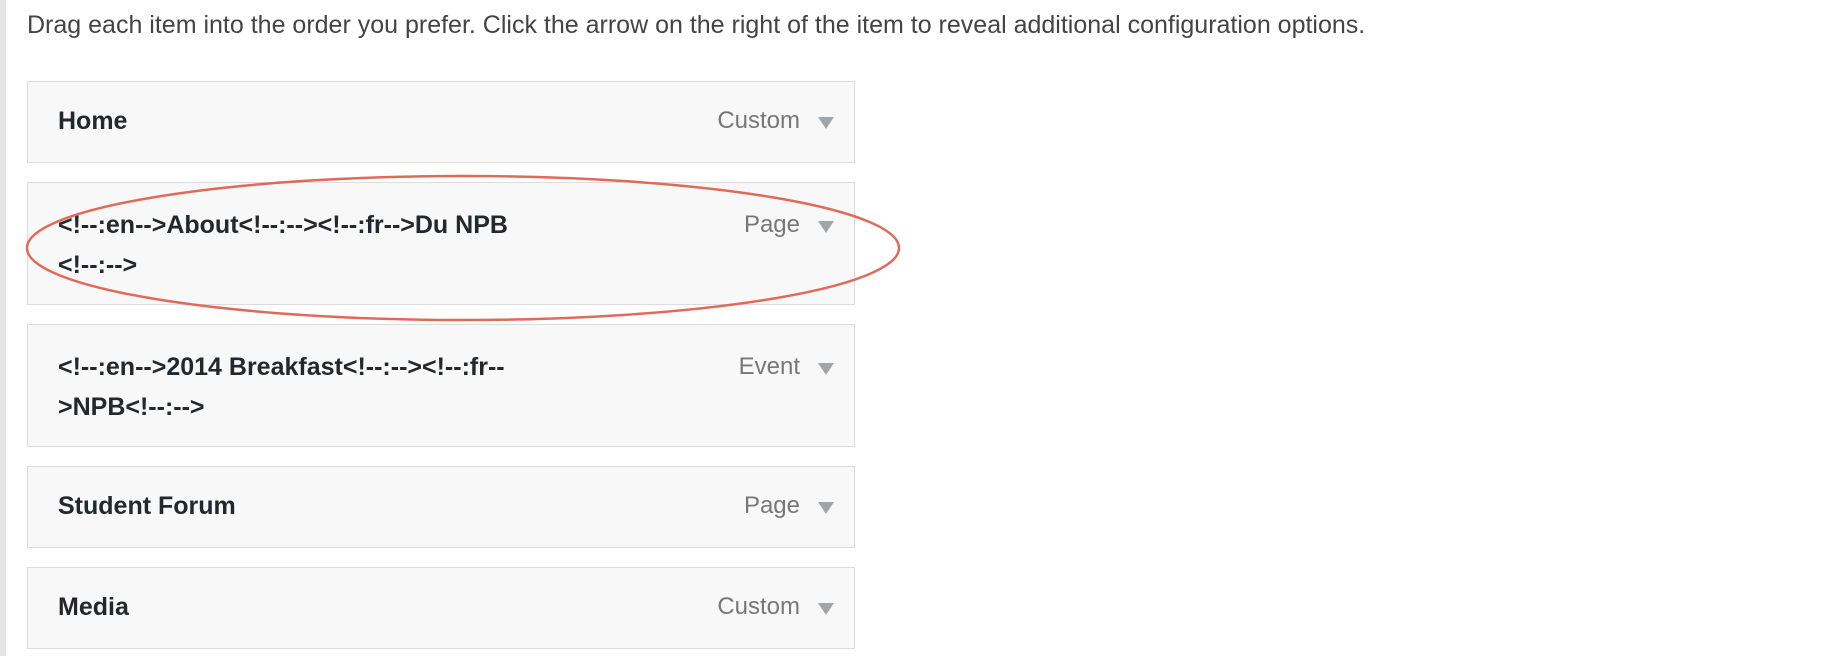 The height and width of the screenshot is (668, 1826). What do you see at coordinates (147, 506) in the screenshot?
I see `menu-item-title: Student Forum` at bounding box center [147, 506].